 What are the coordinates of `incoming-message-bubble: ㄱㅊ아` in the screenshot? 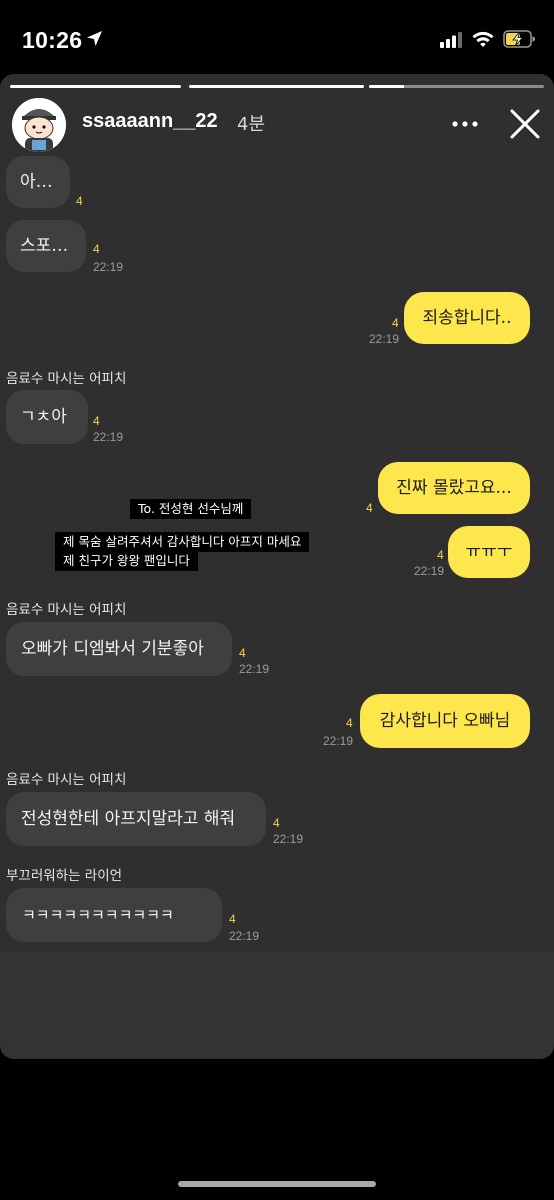 It's located at (47, 417).